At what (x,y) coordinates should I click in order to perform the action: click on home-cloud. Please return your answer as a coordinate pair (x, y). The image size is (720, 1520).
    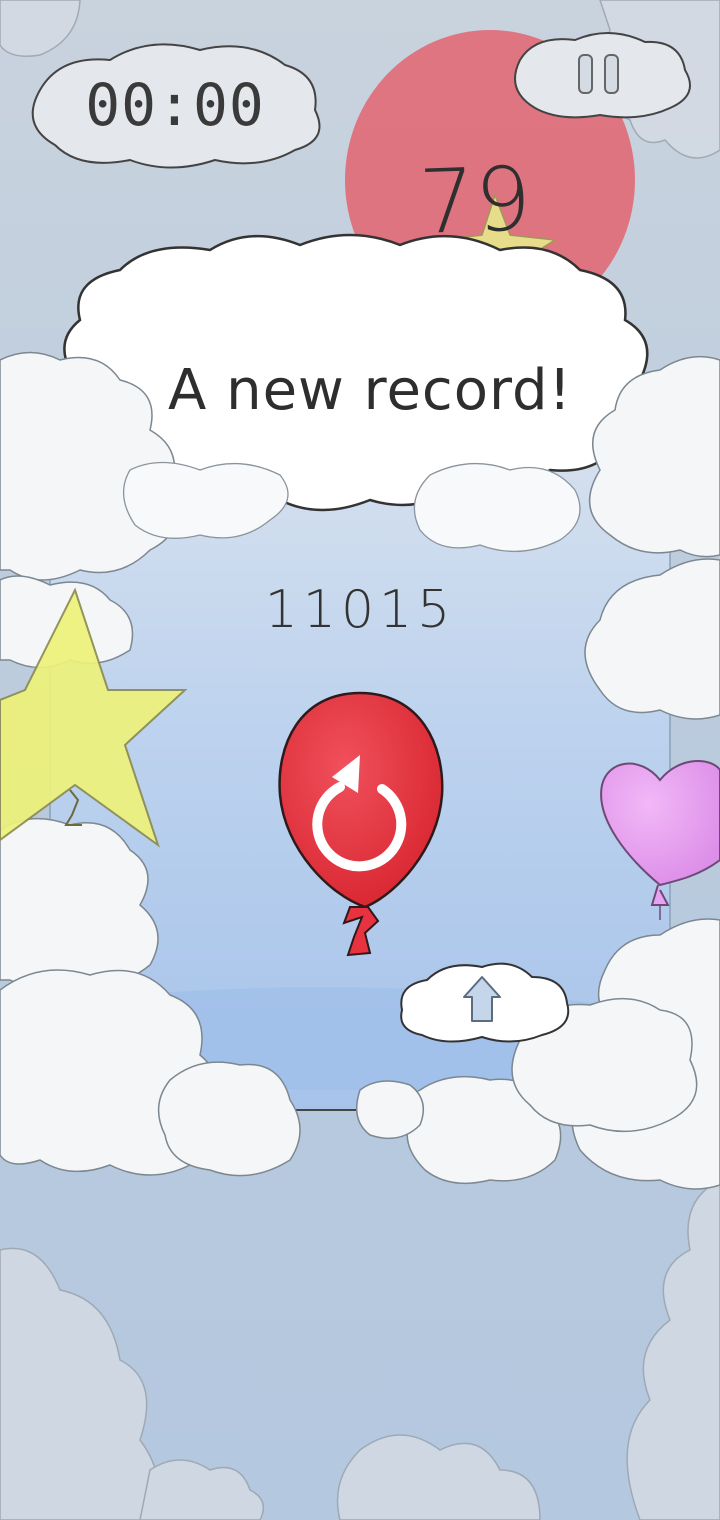
    Looking at the image, I should click on (485, 1002).